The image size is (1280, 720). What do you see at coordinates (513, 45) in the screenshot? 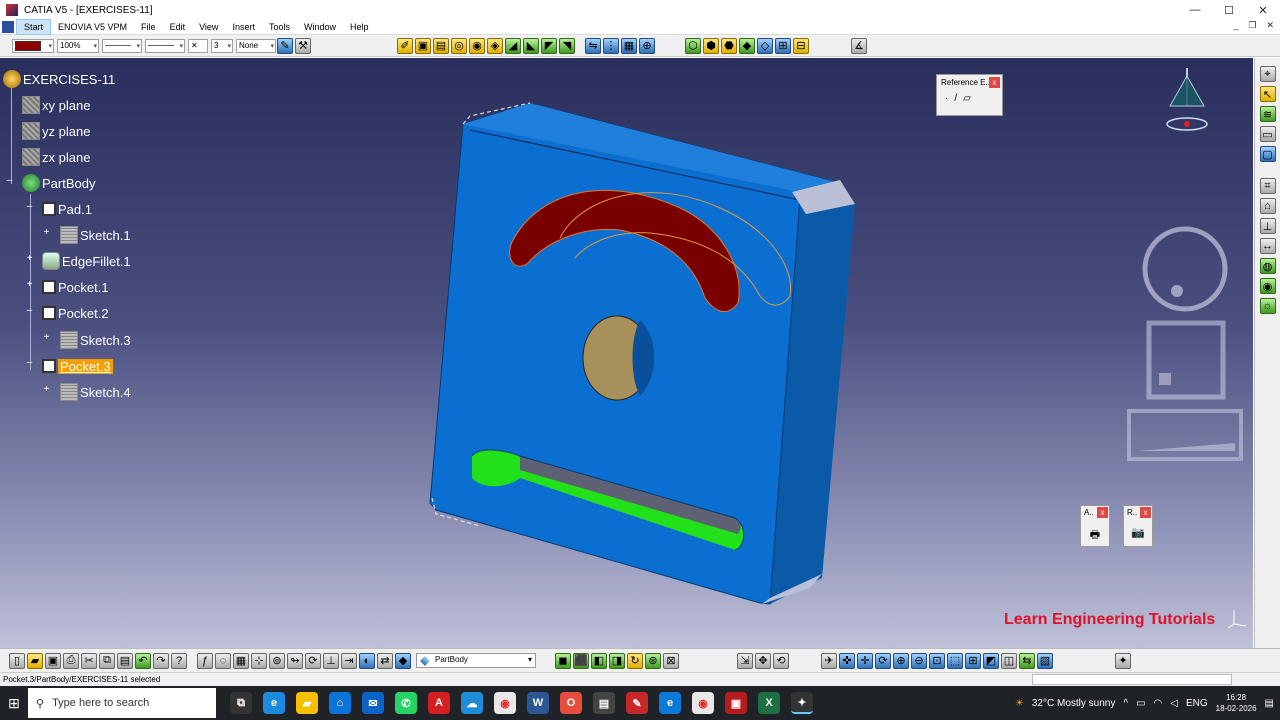
I see `fillet-icon: ◢` at bounding box center [513, 45].